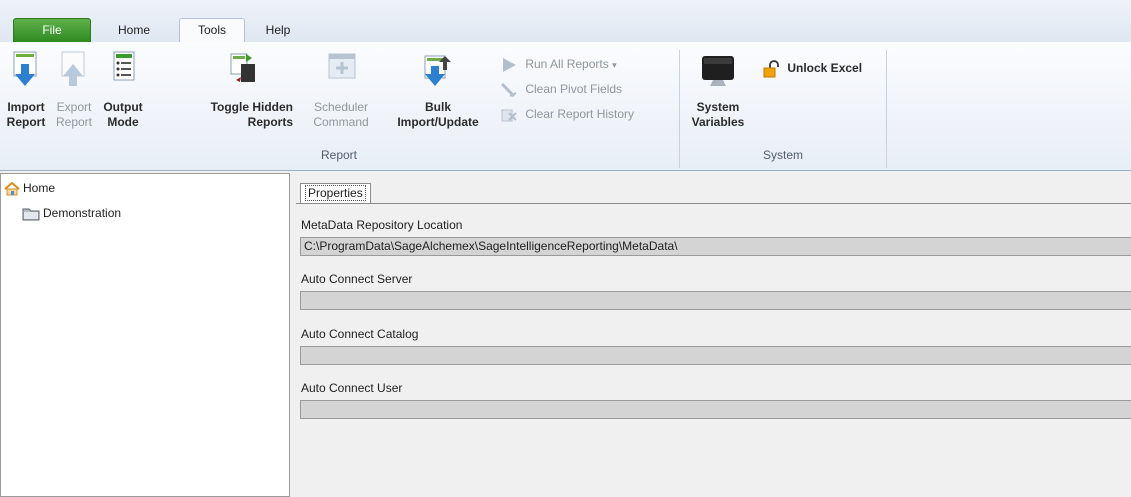  What do you see at coordinates (73, 68) in the screenshot?
I see `export-icon` at bounding box center [73, 68].